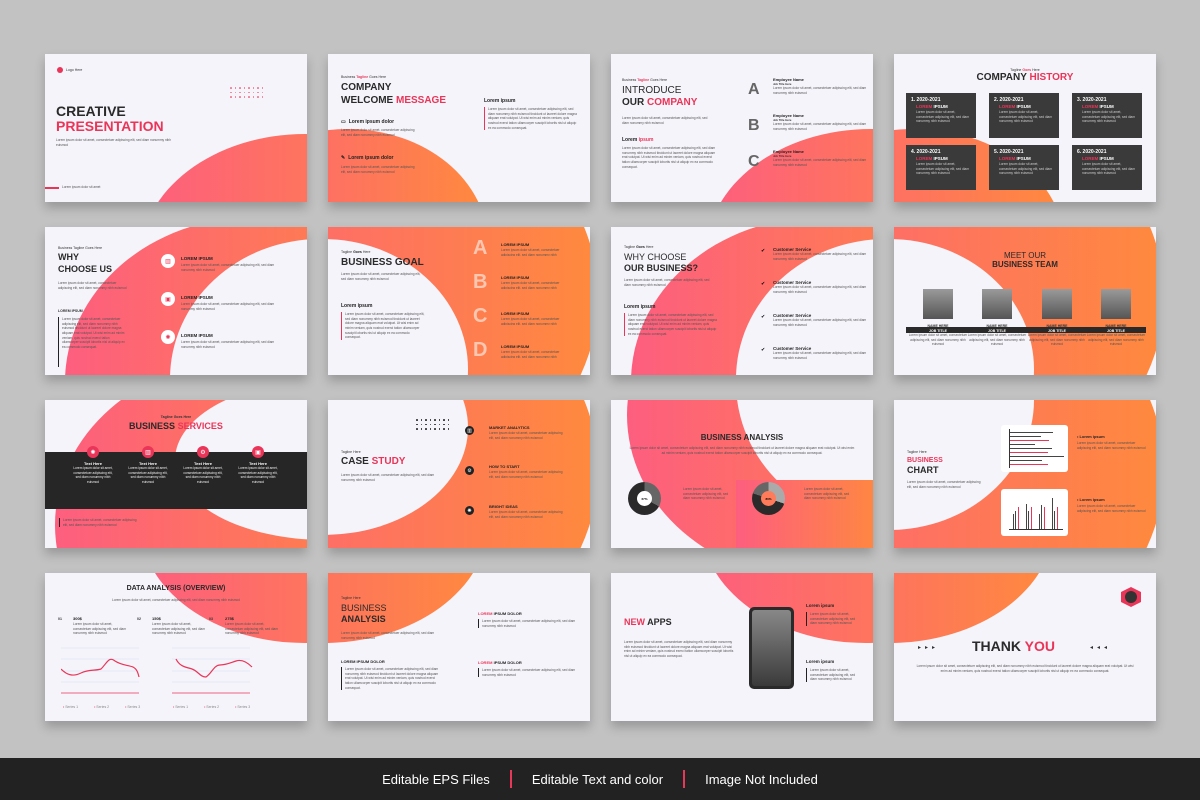  Describe the element at coordinates (761, 779) in the screenshot. I see `footer-item: Image Not Included` at that location.